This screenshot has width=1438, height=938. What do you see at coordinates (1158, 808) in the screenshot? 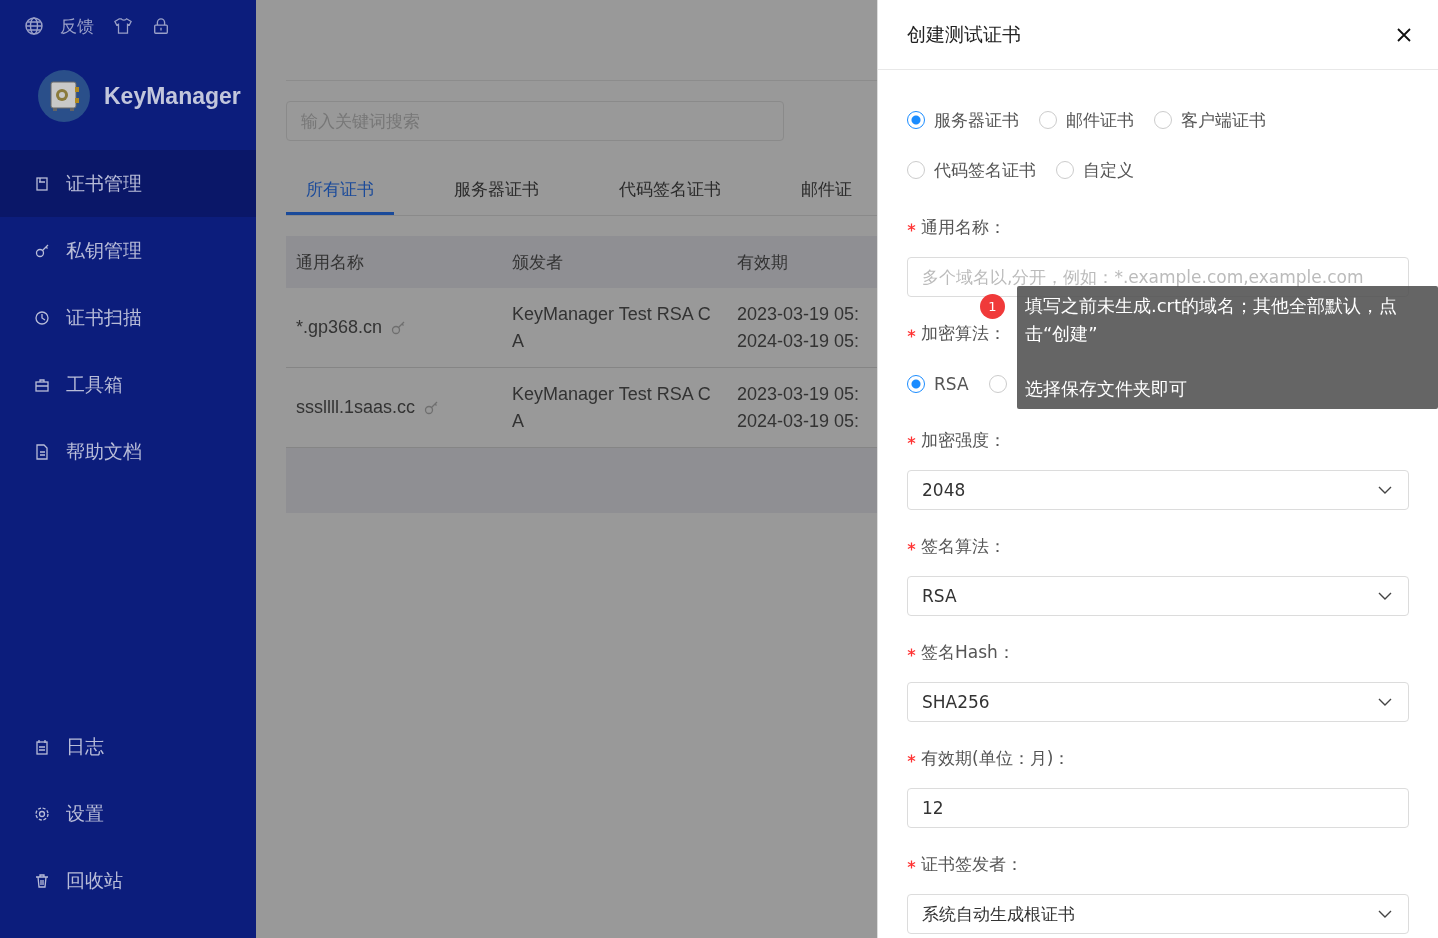
I see `text-field: 12` at bounding box center [1158, 808].